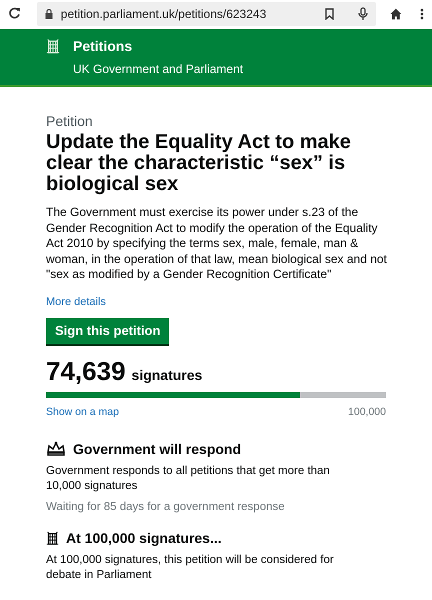  What do you see at coordinates (108, 331) in the screenshot?
I see `sign-petition-button: Sign this petition` at bounding box center [108, 331].